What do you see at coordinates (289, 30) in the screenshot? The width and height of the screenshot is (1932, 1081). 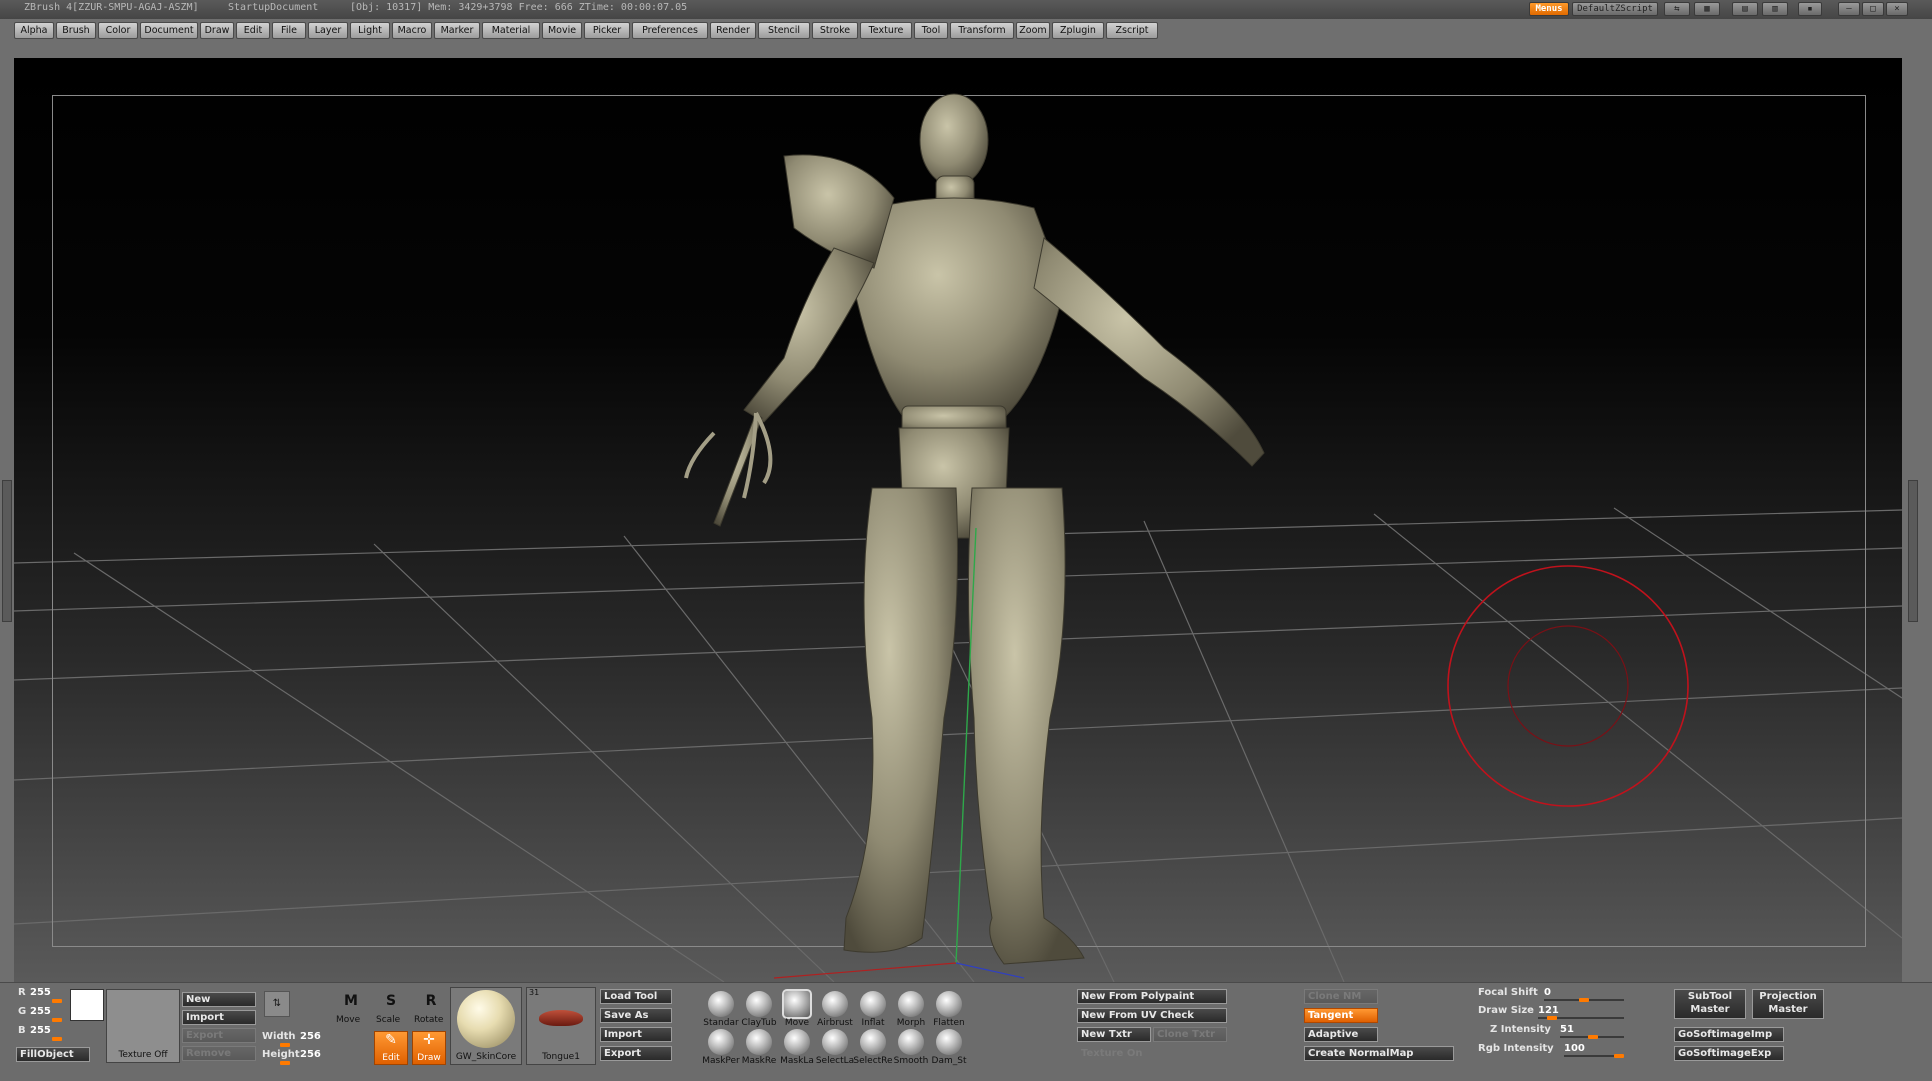 I see `menu-file: File` at bounding box center [289, 30].